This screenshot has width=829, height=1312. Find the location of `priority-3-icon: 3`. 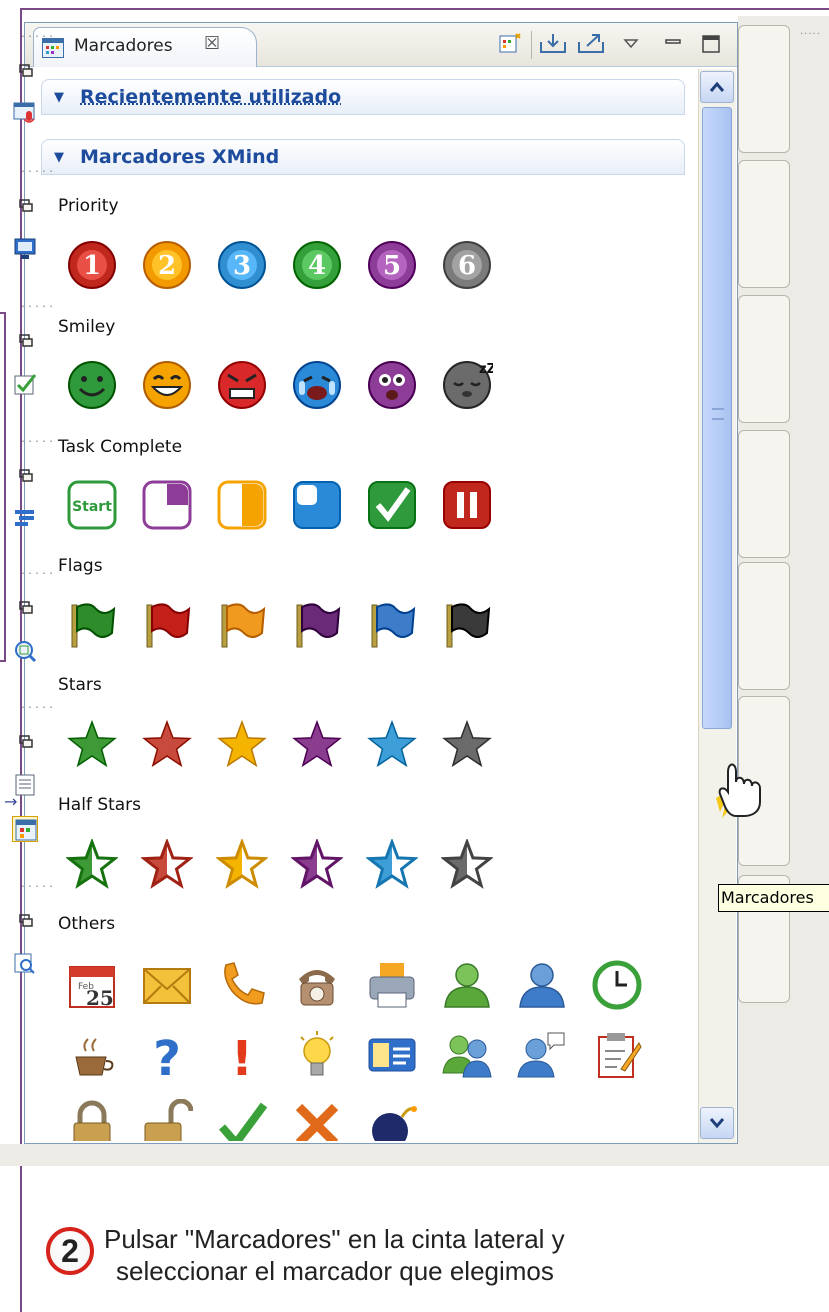

priority-3-icon: 3 is located at coordinates (242, 265).